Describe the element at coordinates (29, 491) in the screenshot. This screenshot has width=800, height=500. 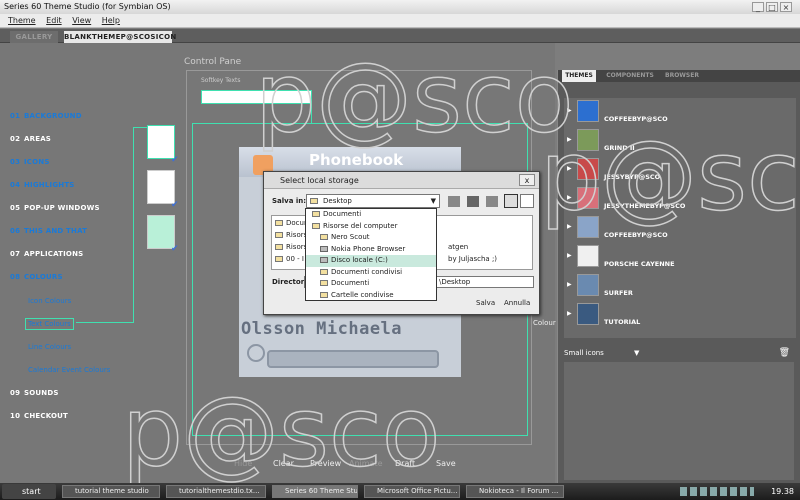
I see `start-button: start` at that location.